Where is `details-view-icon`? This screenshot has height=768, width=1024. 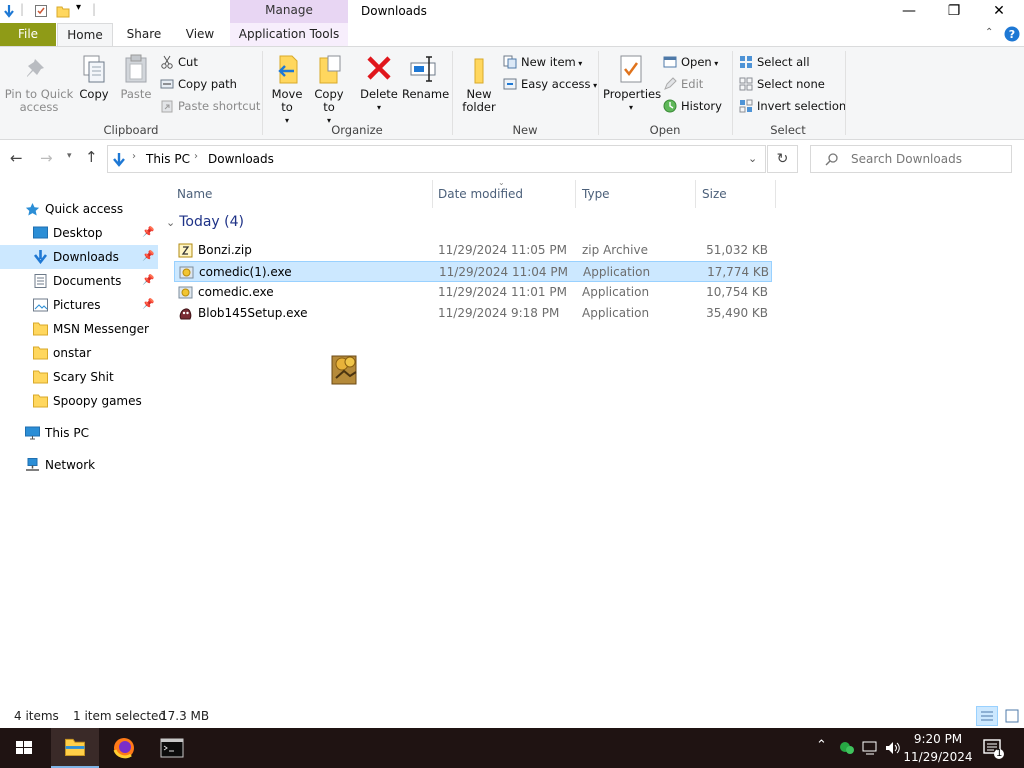 details-view-icon is located at coordinates (987, 716).